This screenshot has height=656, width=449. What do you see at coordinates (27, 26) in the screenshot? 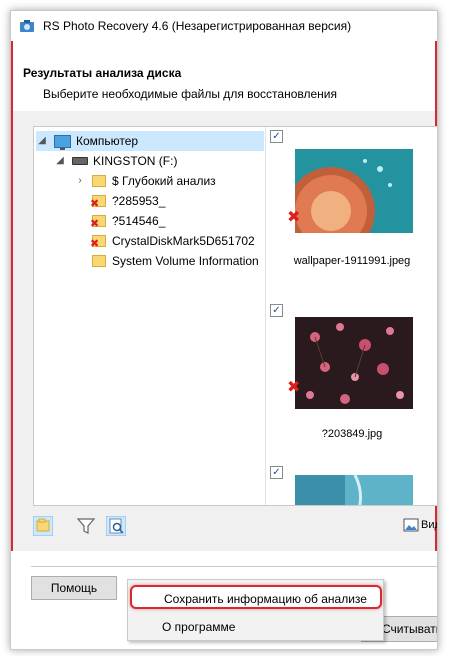
I see `app-icon` at bounding box center [27, 26].